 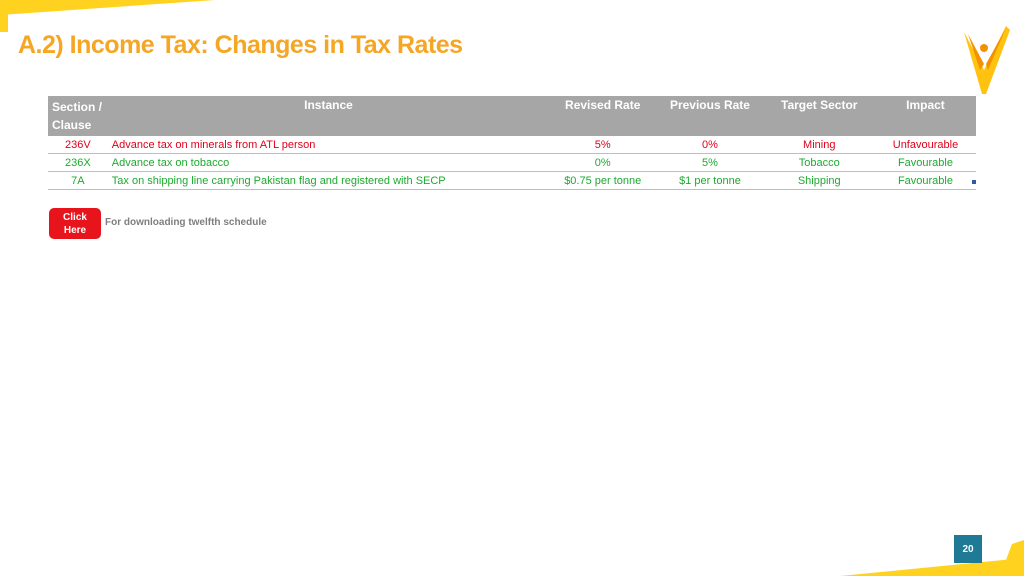 What do you see at coordinates (328, 145) in the screenshot?
I see `cell-instance: Advance tax on minerals from ATL person` at bounding box center [328, 145].